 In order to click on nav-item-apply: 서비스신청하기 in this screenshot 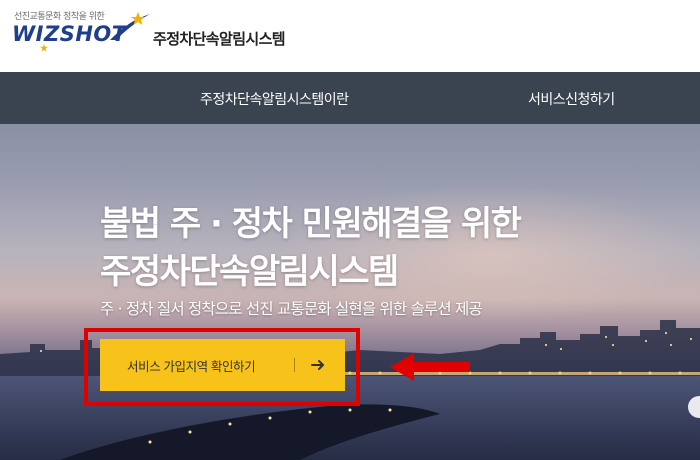, I will do `click(571, 99)`.